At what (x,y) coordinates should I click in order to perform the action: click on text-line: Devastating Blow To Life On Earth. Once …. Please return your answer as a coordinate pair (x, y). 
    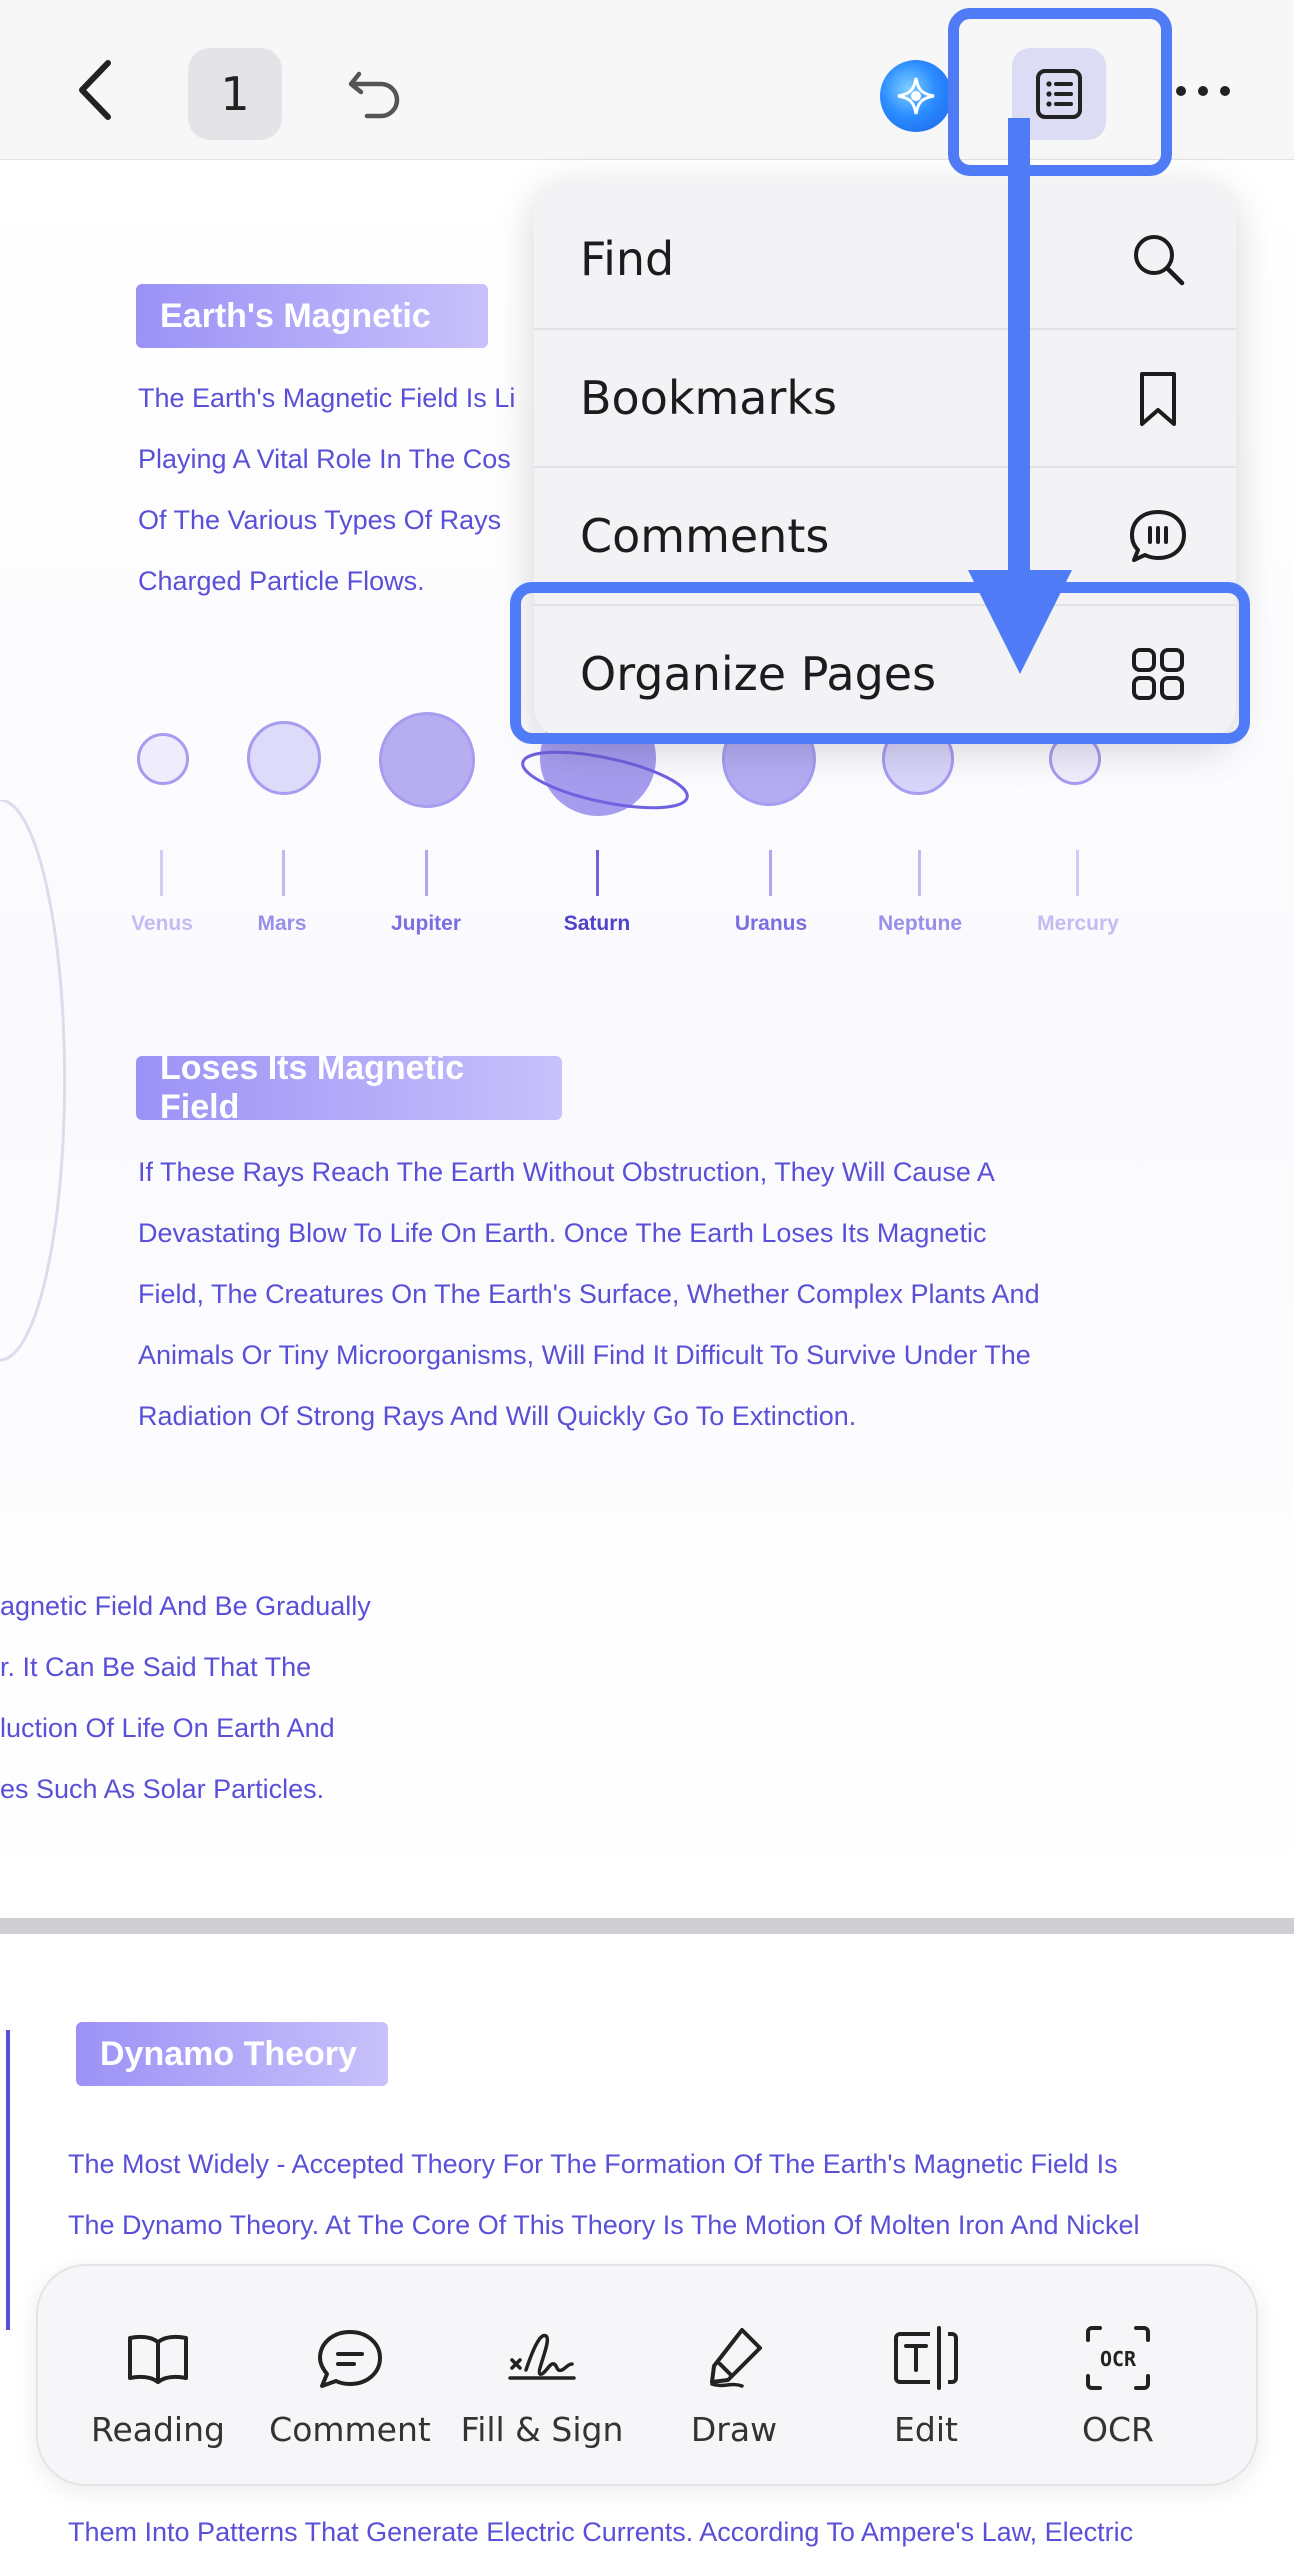
    Looking at the image, I should click on (562, 1233).